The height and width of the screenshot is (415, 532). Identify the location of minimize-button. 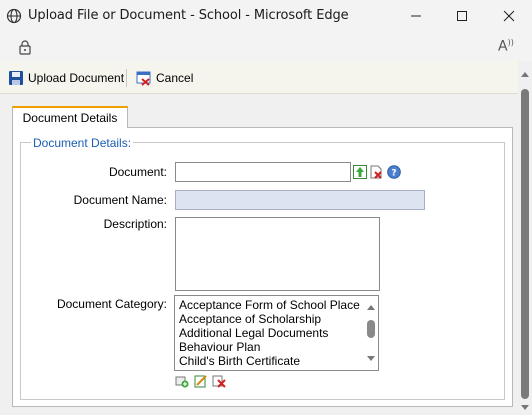
(416, 15).